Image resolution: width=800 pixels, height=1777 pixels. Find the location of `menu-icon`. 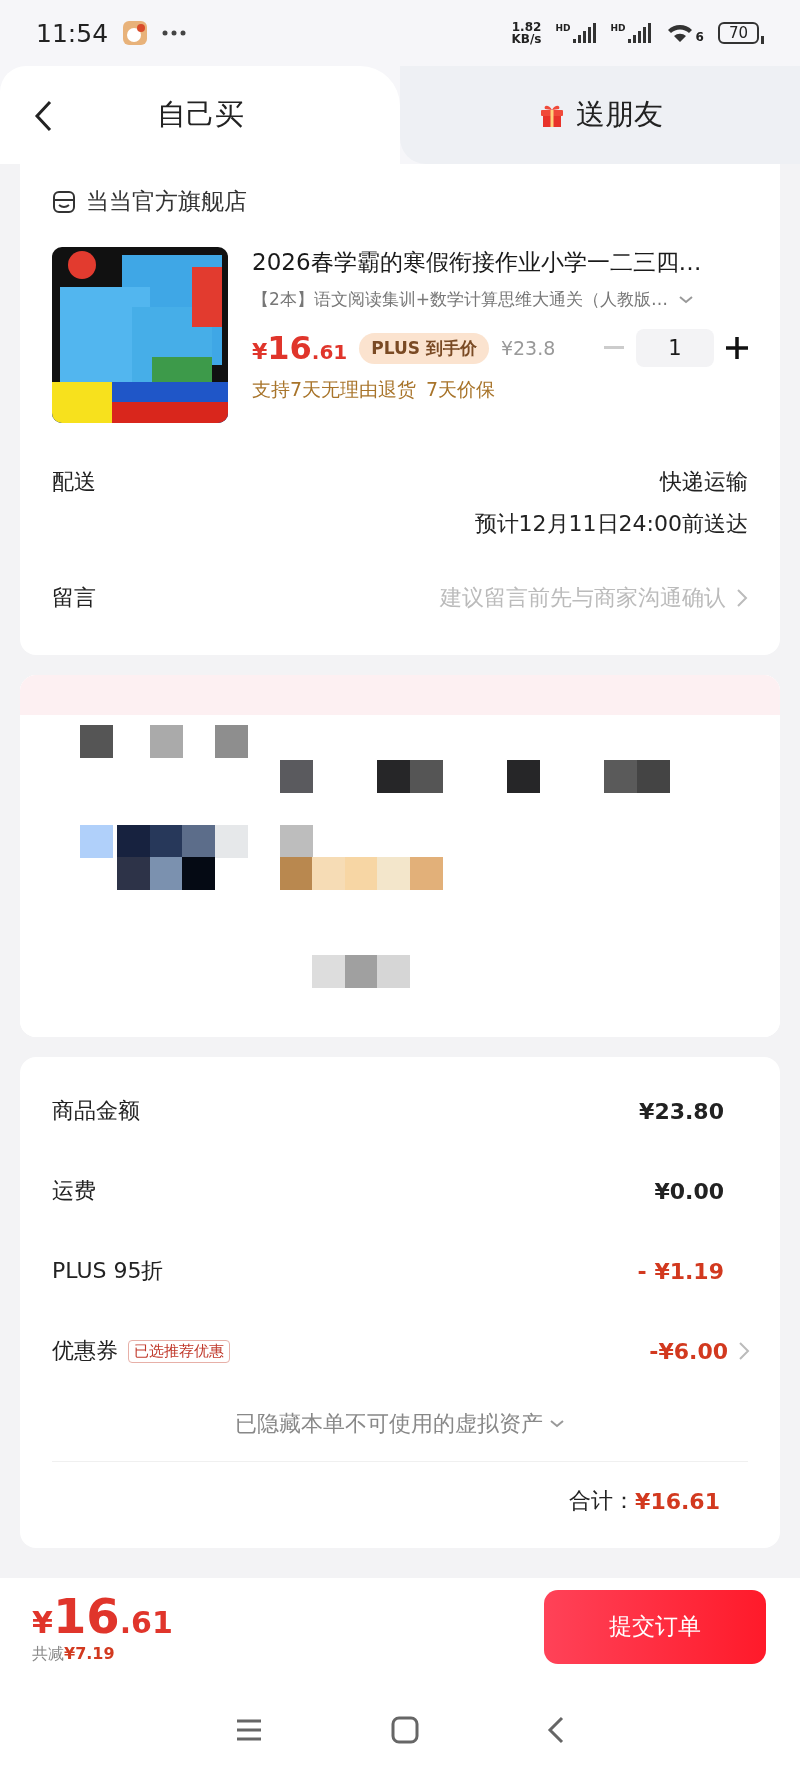

menu-icon is located at coordinates (249, 1730).